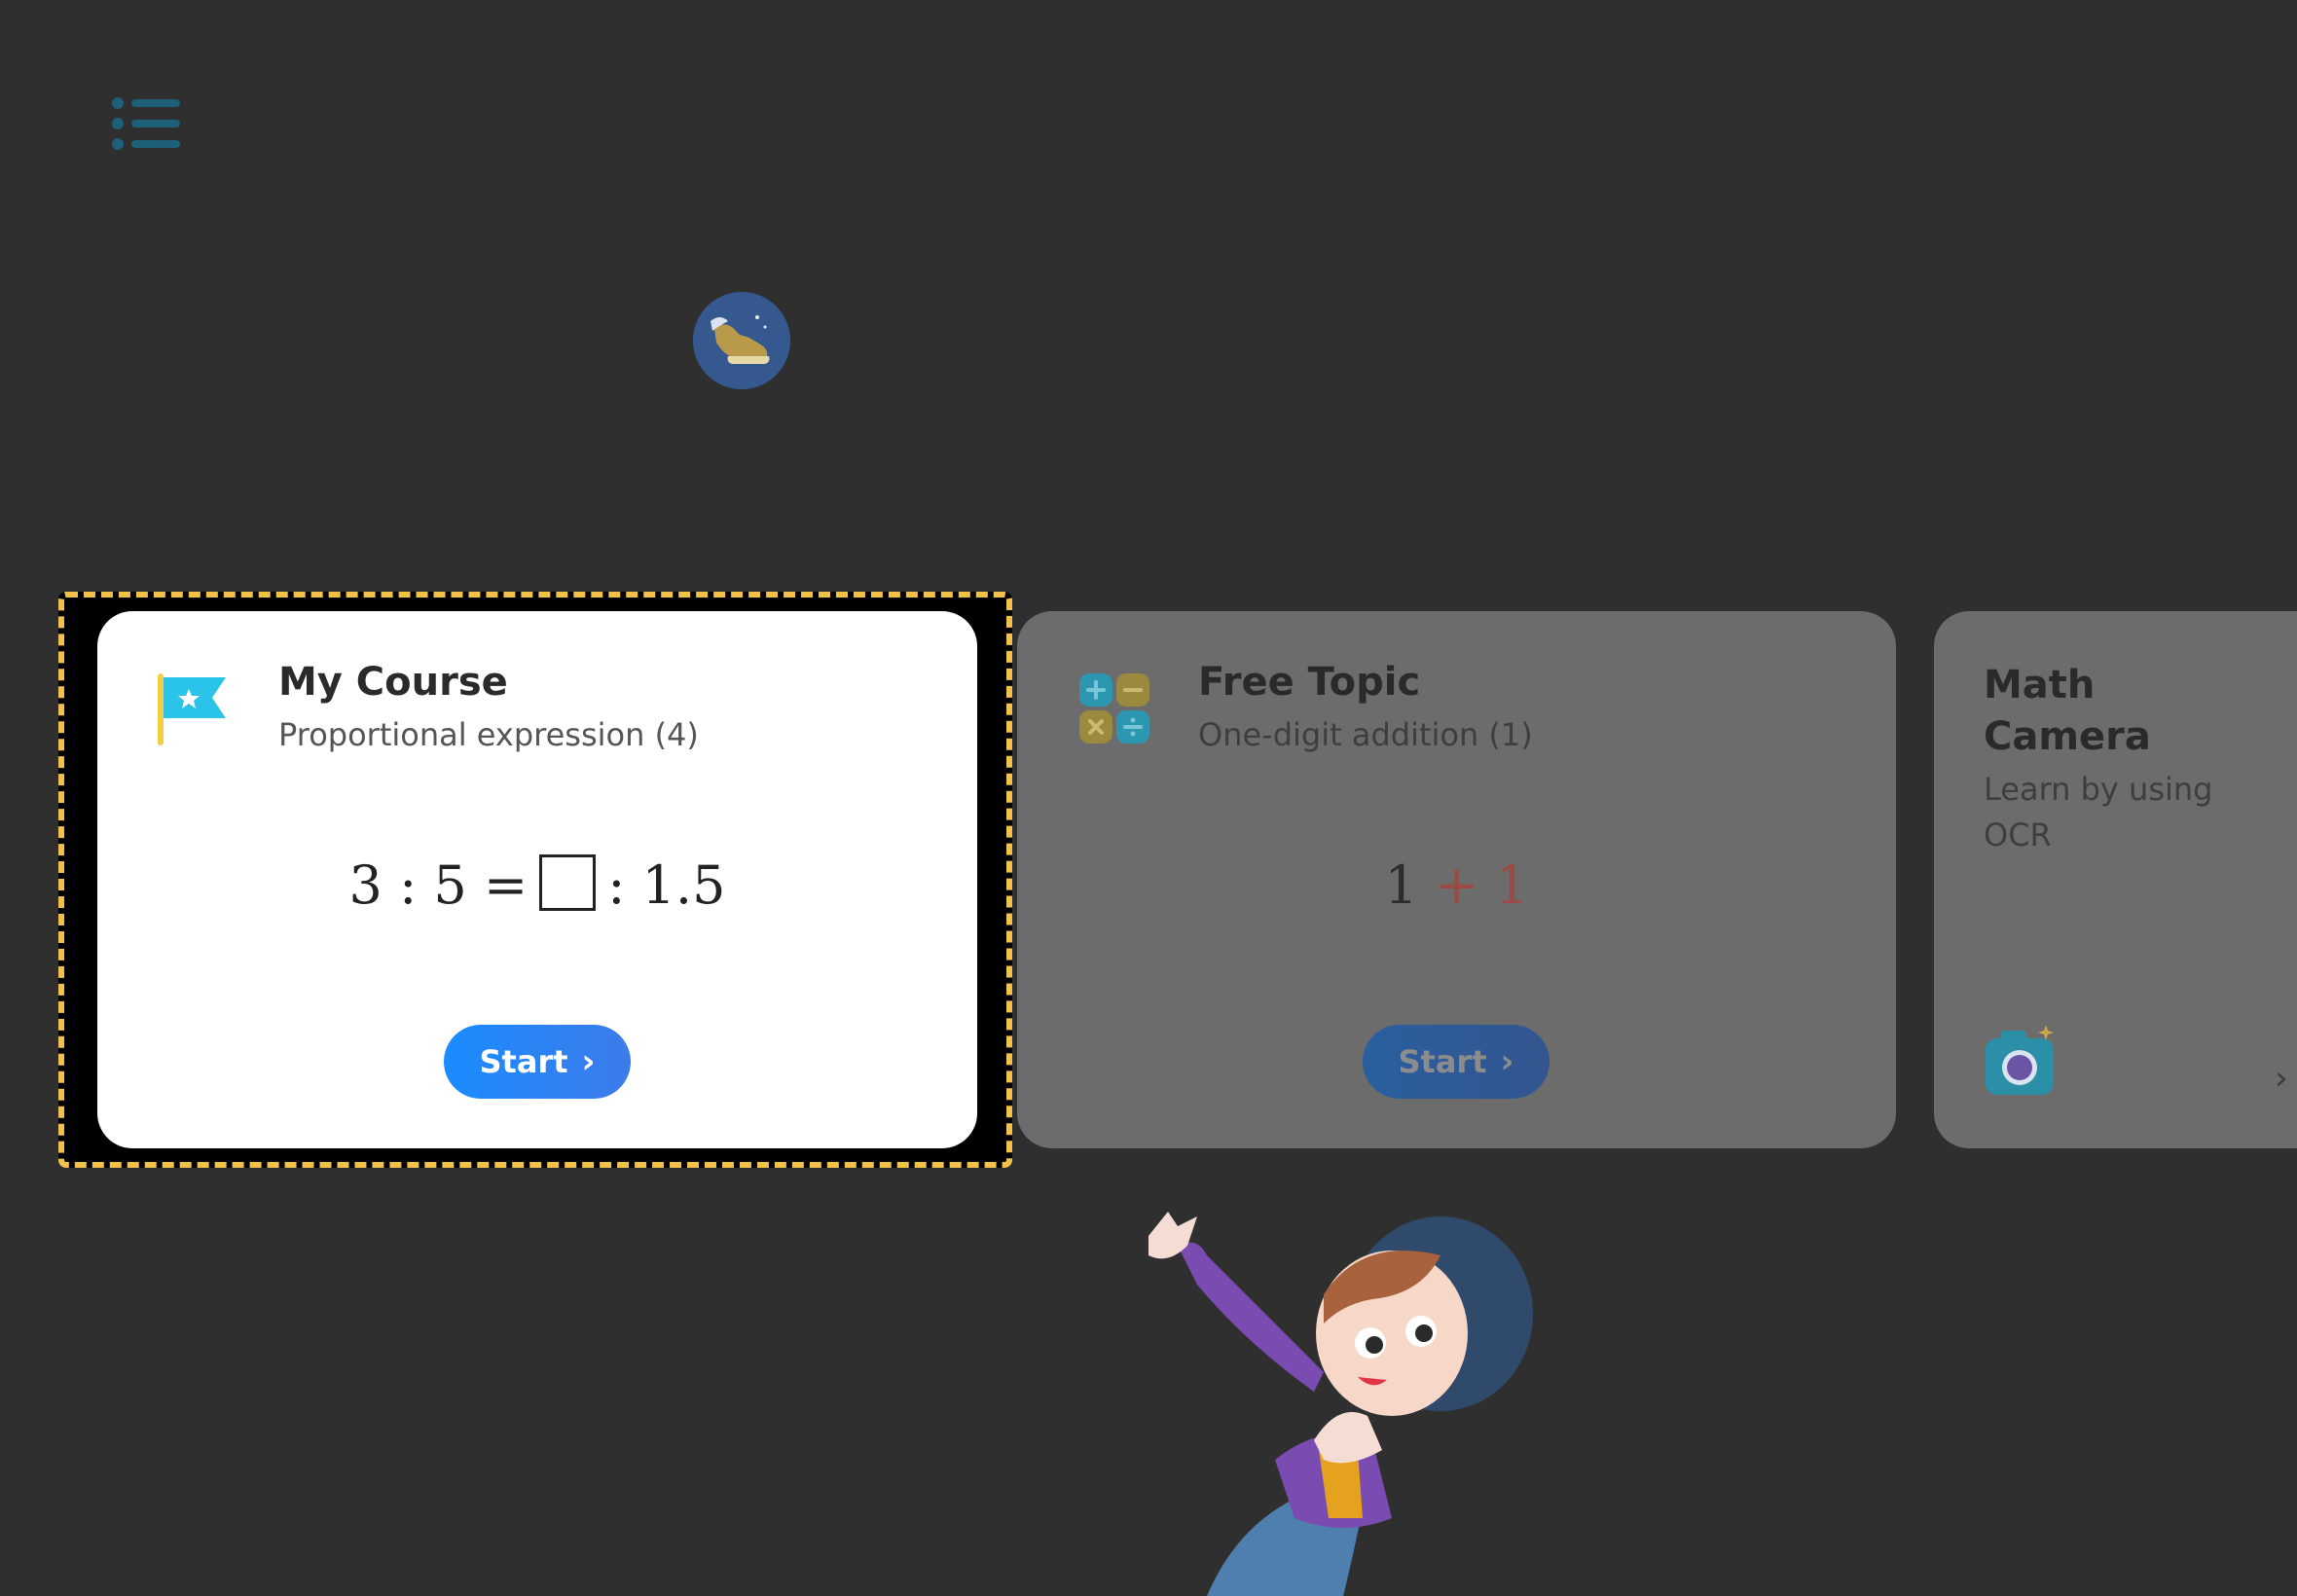 The image size is (2297, 1596). I want to click on menu-list-icon, so click(146, 124).